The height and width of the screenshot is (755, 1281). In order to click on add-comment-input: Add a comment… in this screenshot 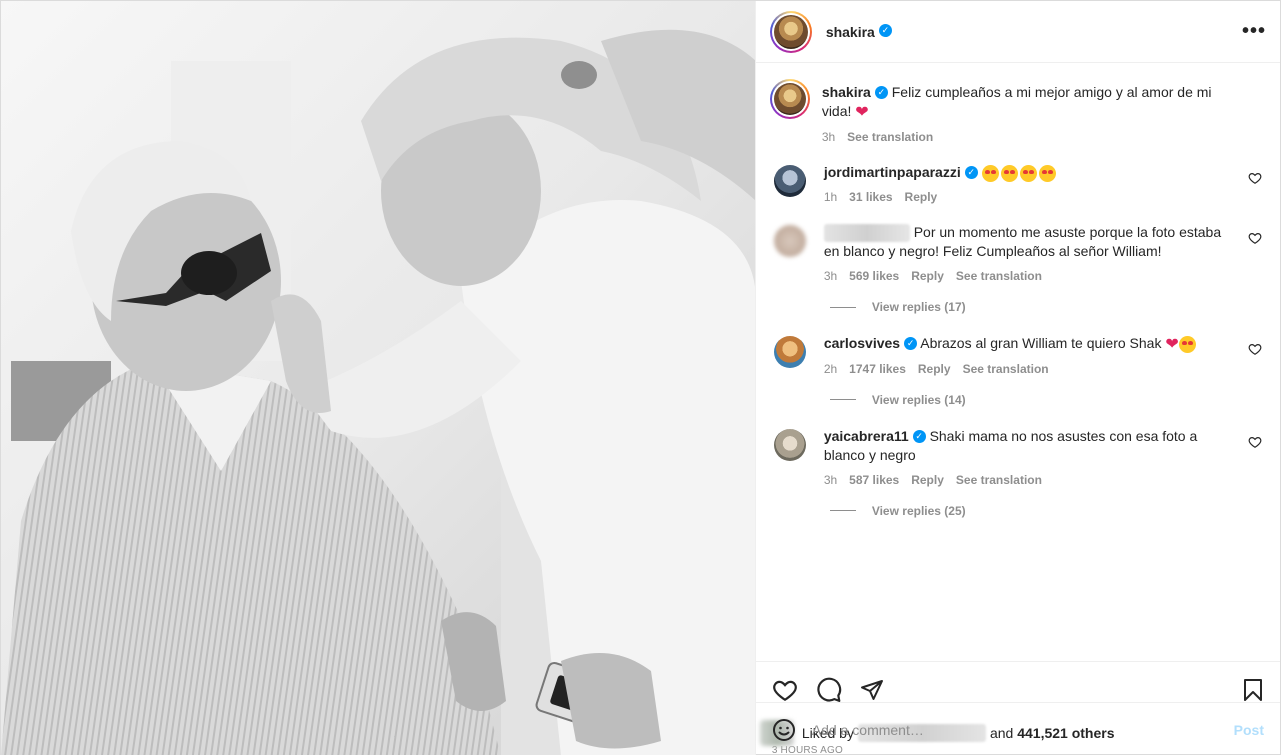, I will do `click(1023, 730)`.